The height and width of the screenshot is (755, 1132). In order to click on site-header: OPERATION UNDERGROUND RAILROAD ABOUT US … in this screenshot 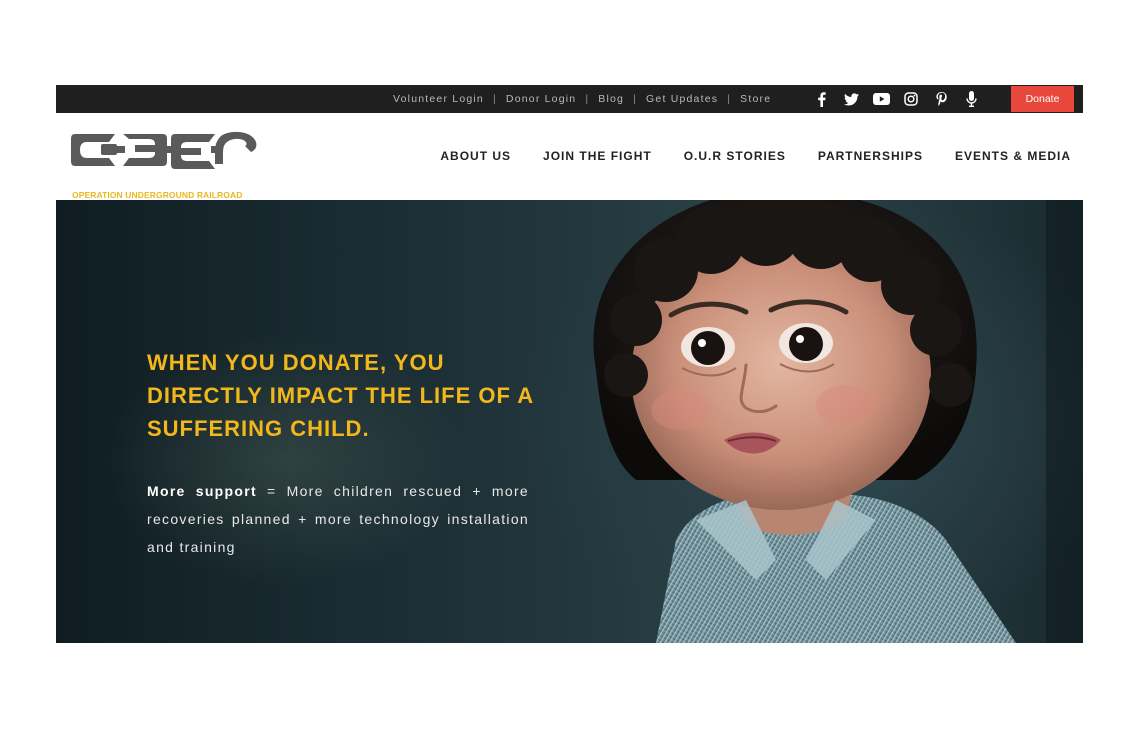, I will do `click(569, 156)`.